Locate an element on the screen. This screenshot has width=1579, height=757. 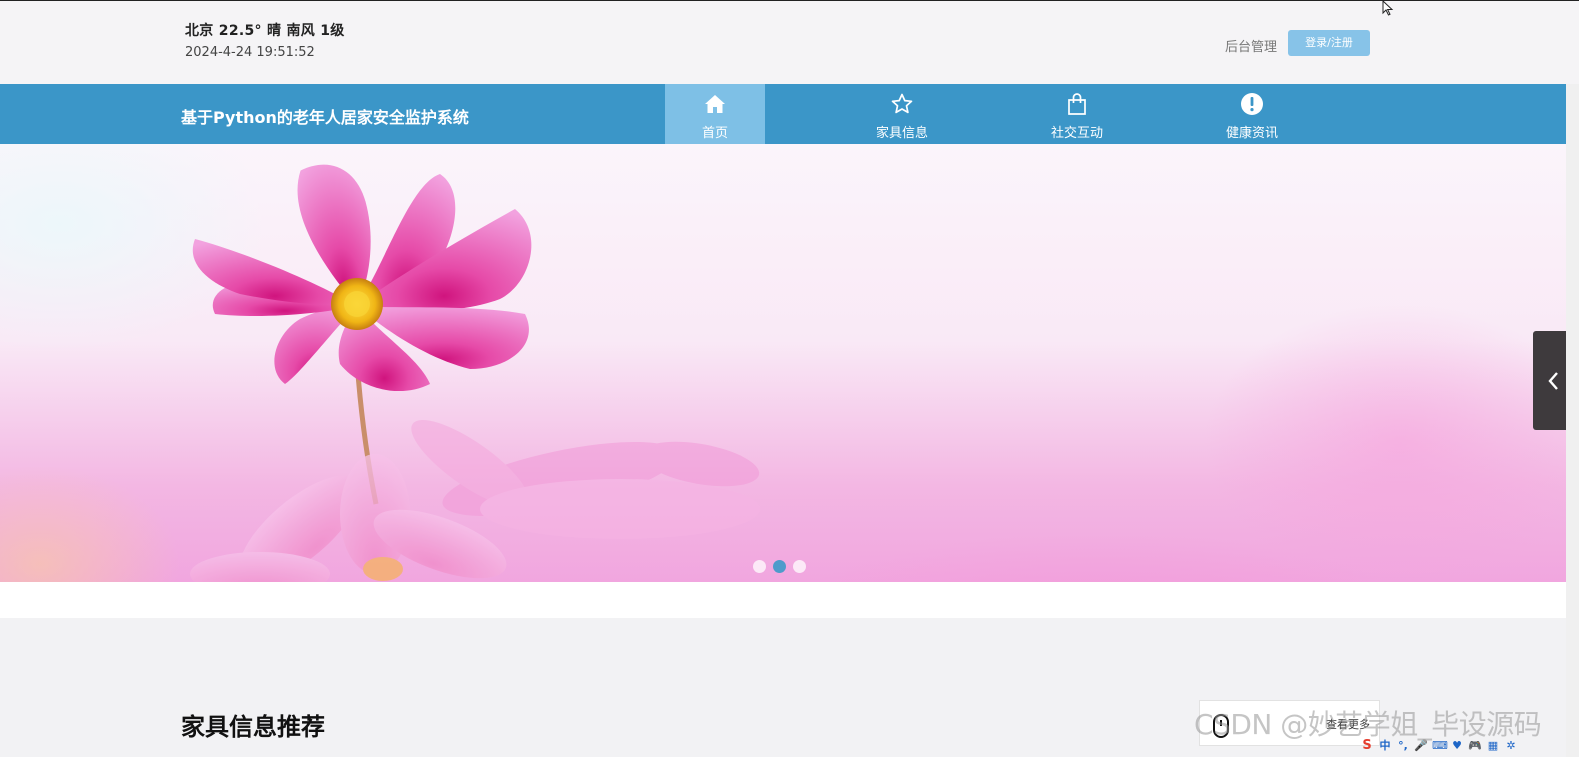
view-more-label: 查看更多 is located at coordinates (1348, 724).